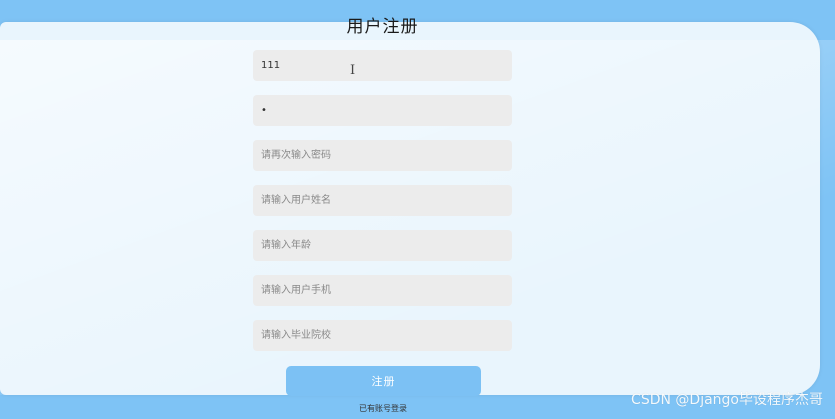  Describe the element at coordinates (382, 290) in the screenshot. I see `phone-input` at that location.